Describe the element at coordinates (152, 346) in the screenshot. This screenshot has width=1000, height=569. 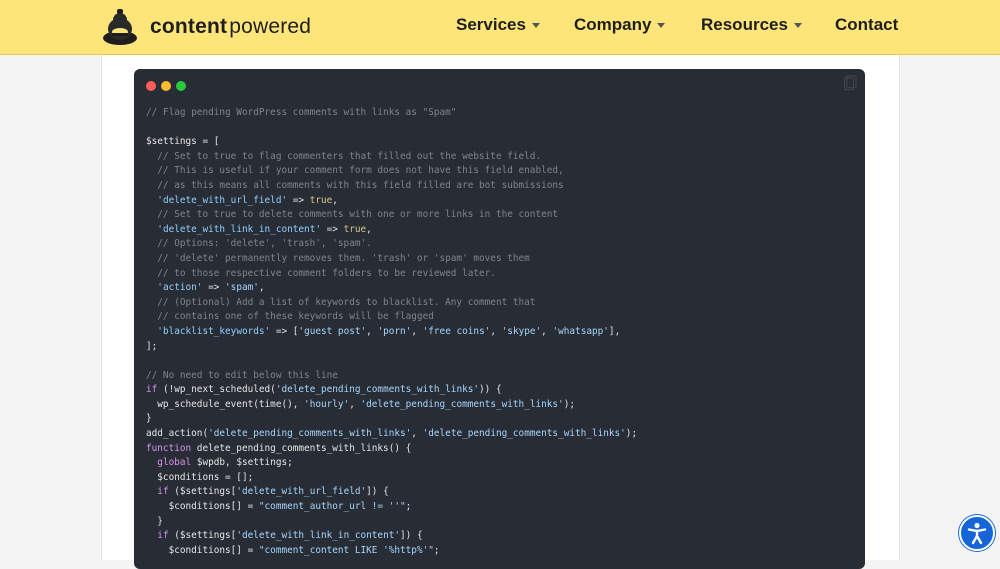
I see `code-token: ];` at that location.